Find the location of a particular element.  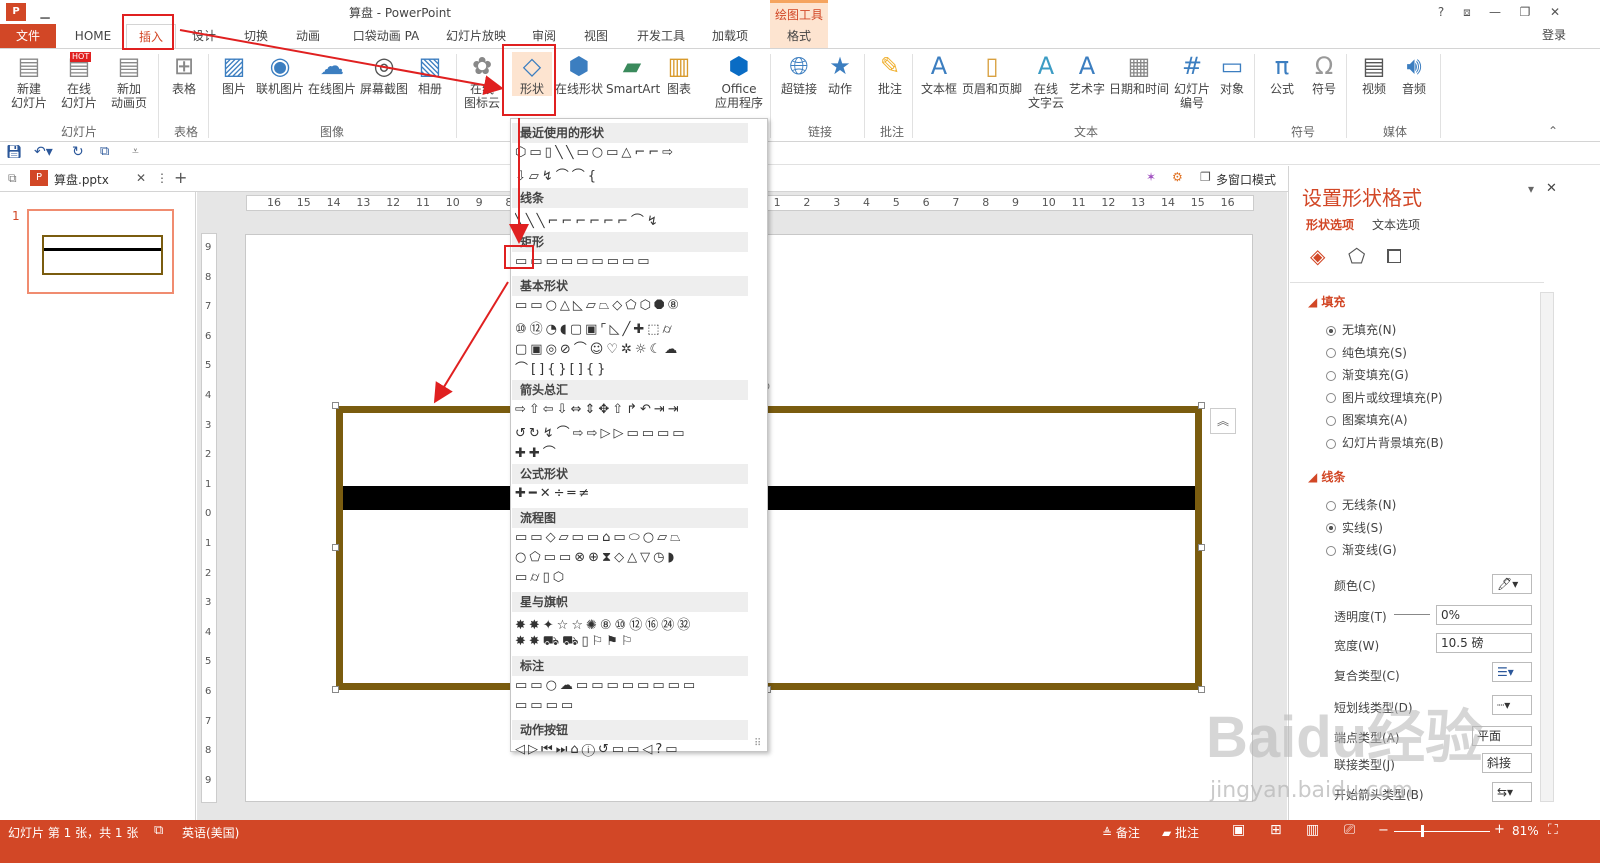

tab-pocket-animation: 口袋动画 PA is located at coordinates (386, 36).